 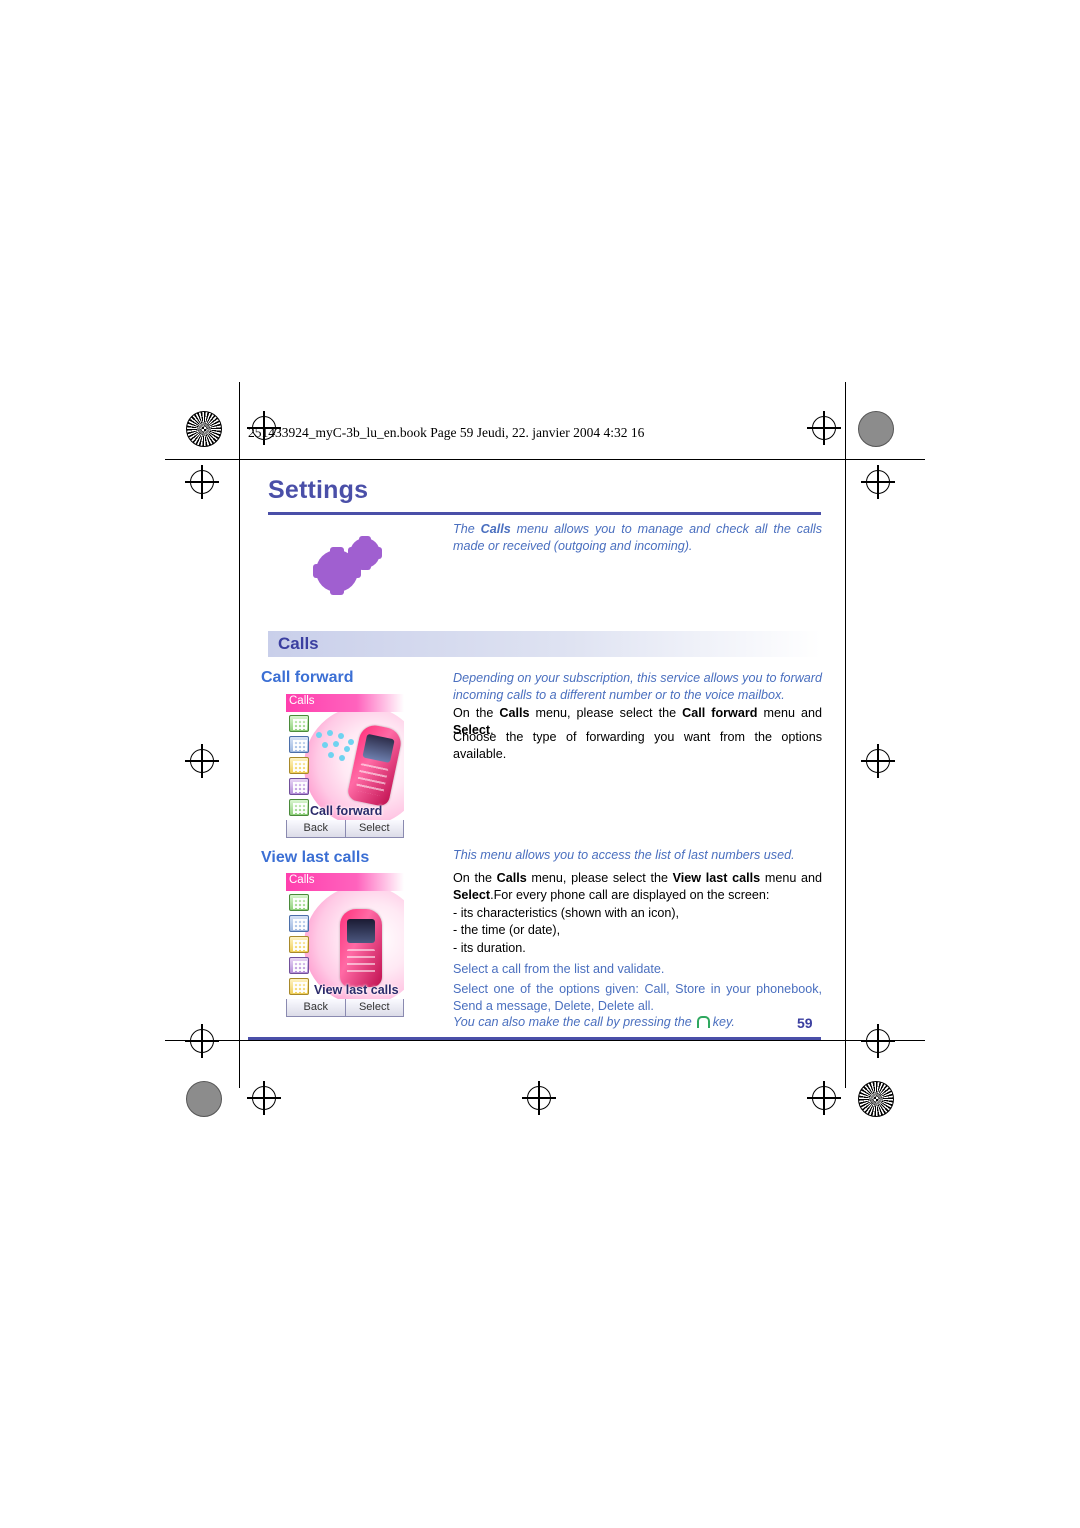 What do you see at coordinates (539, 1098) in the screenshot?
I see `registration-target-bottom-center` at bounding box center [539, 1098].